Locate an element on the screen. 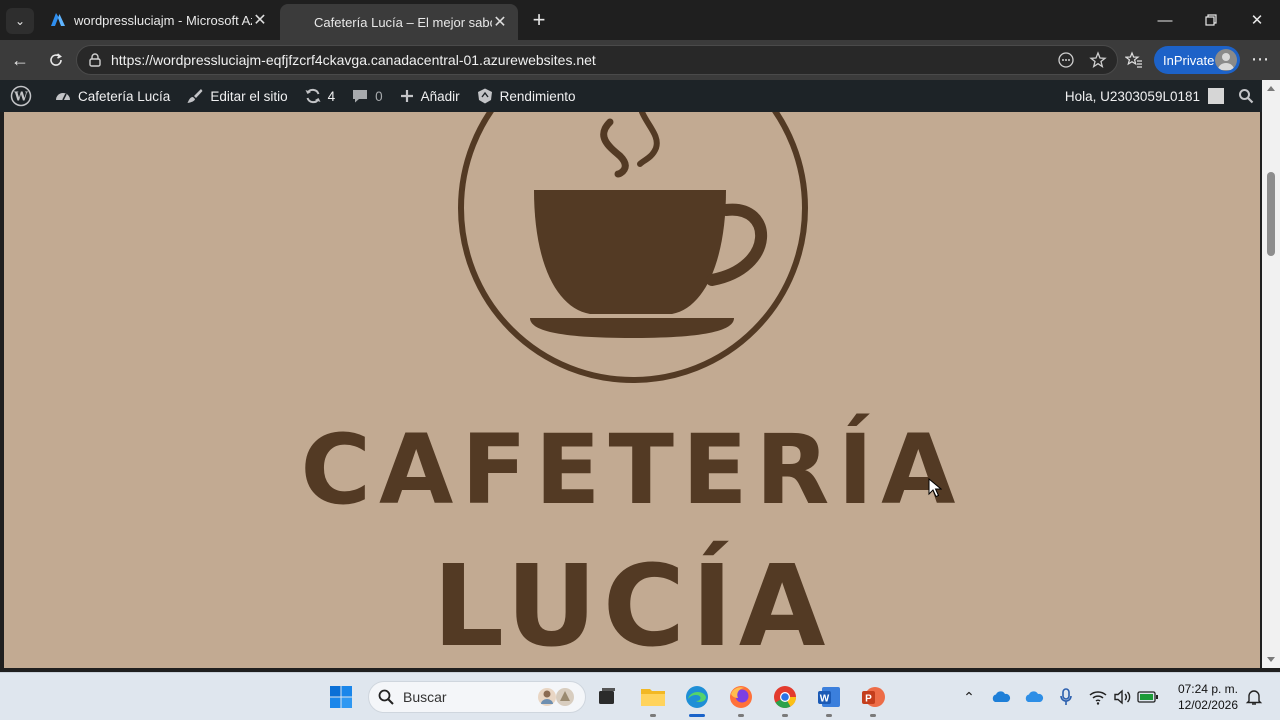  taskbar-file-explorer is located at coordinates (653, 699).